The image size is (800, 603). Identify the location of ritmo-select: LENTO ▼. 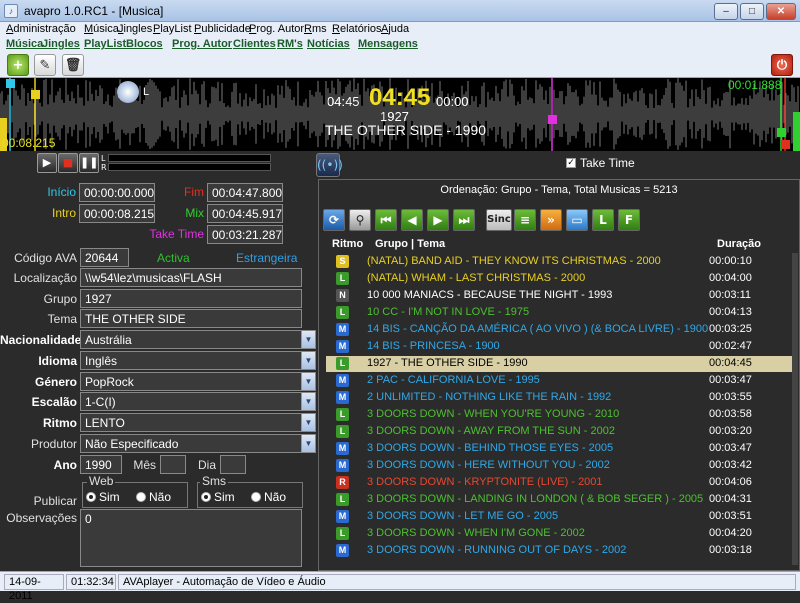
(198, 422).